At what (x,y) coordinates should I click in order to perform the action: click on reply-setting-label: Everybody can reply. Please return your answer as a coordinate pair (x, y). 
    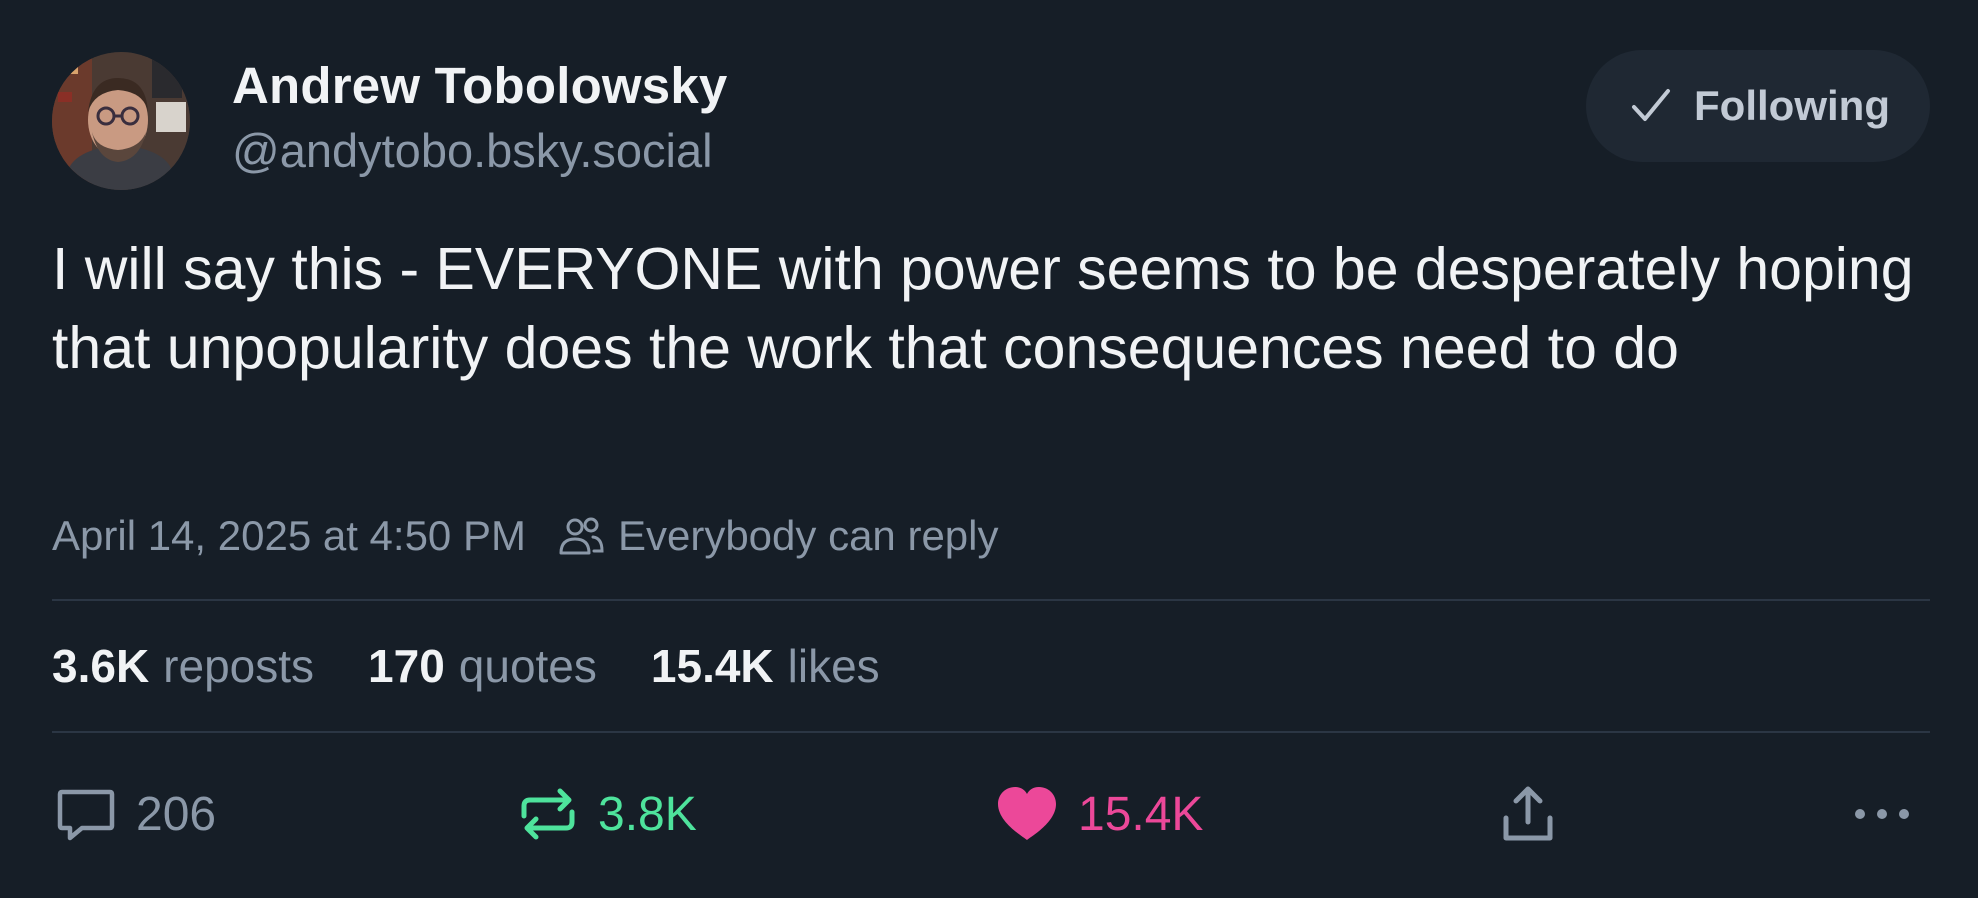
    Looking at the image, I should click on (808, 535).